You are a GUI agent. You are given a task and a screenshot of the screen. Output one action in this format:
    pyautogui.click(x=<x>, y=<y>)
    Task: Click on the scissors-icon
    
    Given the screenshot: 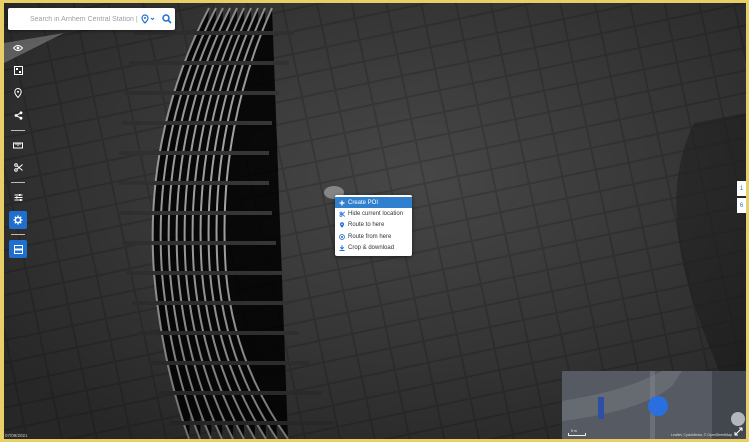 What is the action you would take?
    pyautogui.click(x=18, y=167)
    